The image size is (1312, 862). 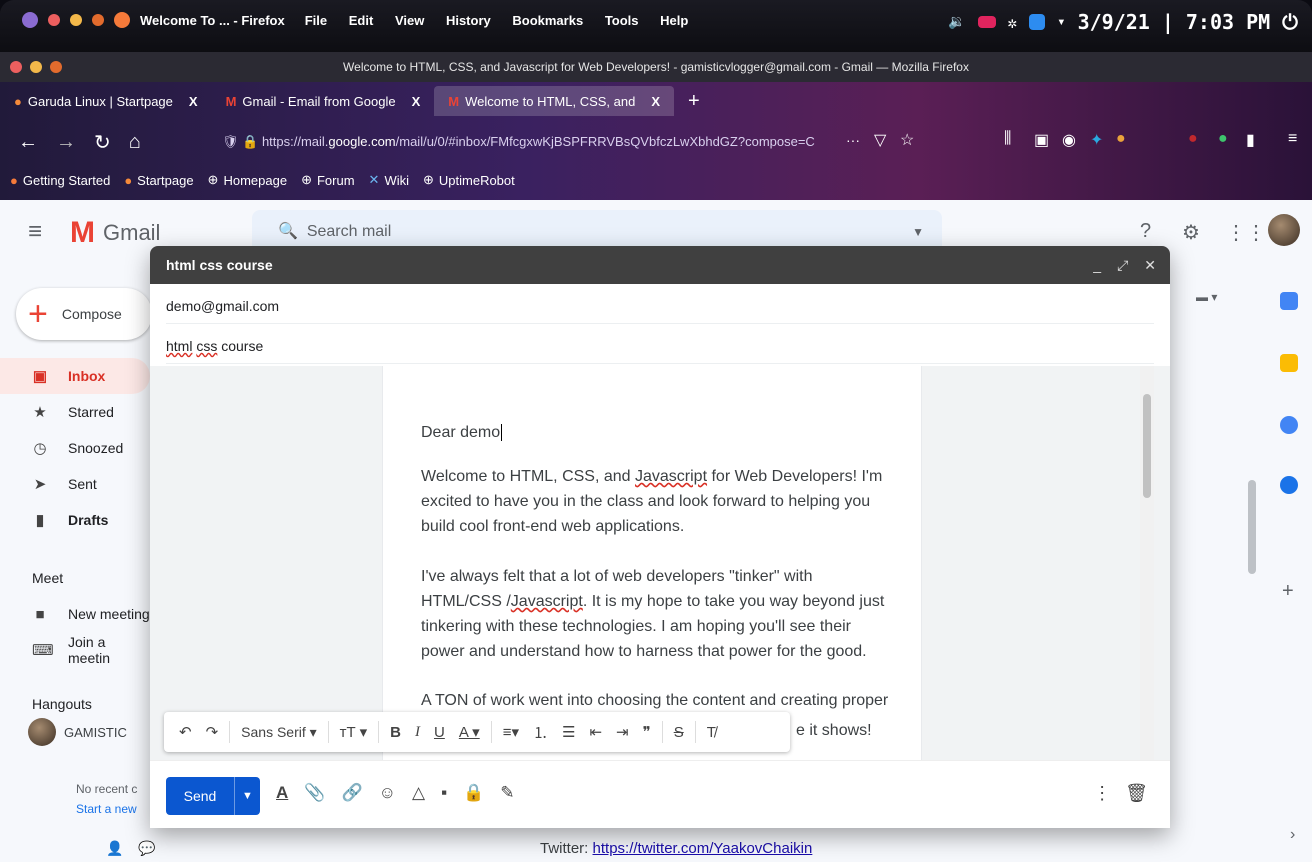 What do you see at coordinates (323, 101) in the screenshot?
I see `tab-gmail: M Gmail - Email from Google X` at bounding box center [323, 101].